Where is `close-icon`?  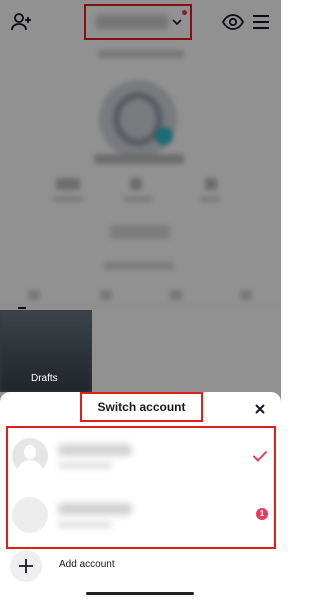
close-icon is located at coordinates (260, 409).